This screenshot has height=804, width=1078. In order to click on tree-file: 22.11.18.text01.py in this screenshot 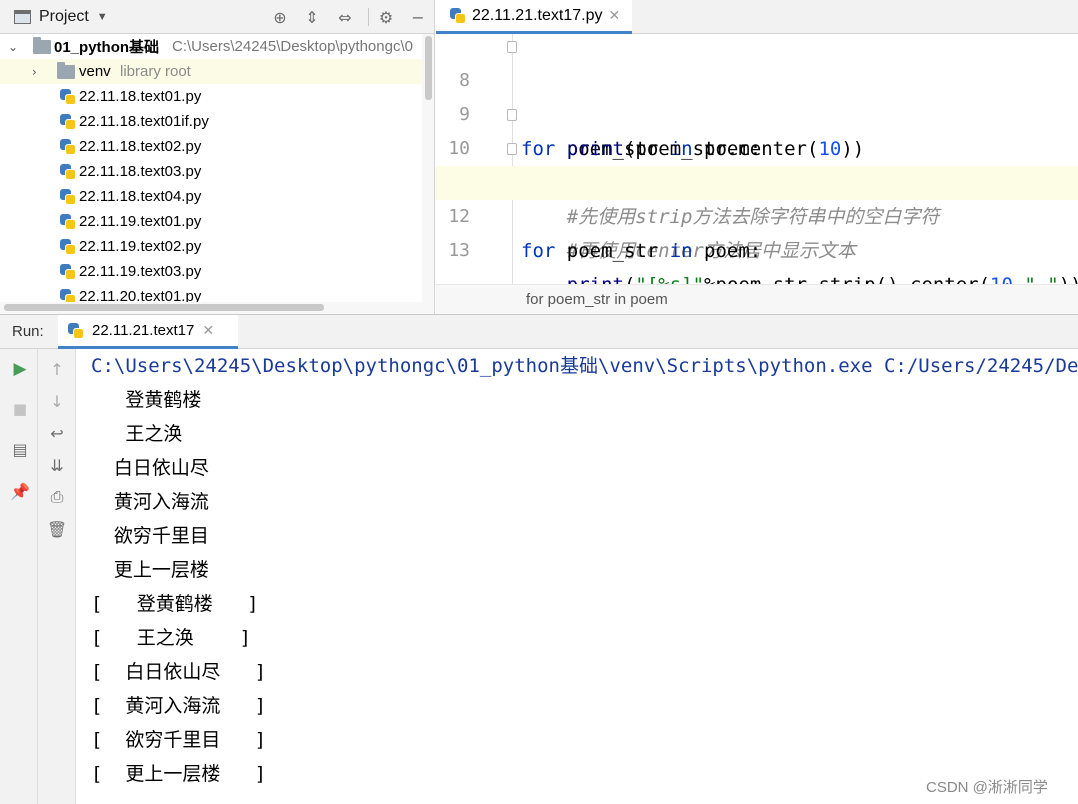, I will do `click(211, 96)`.